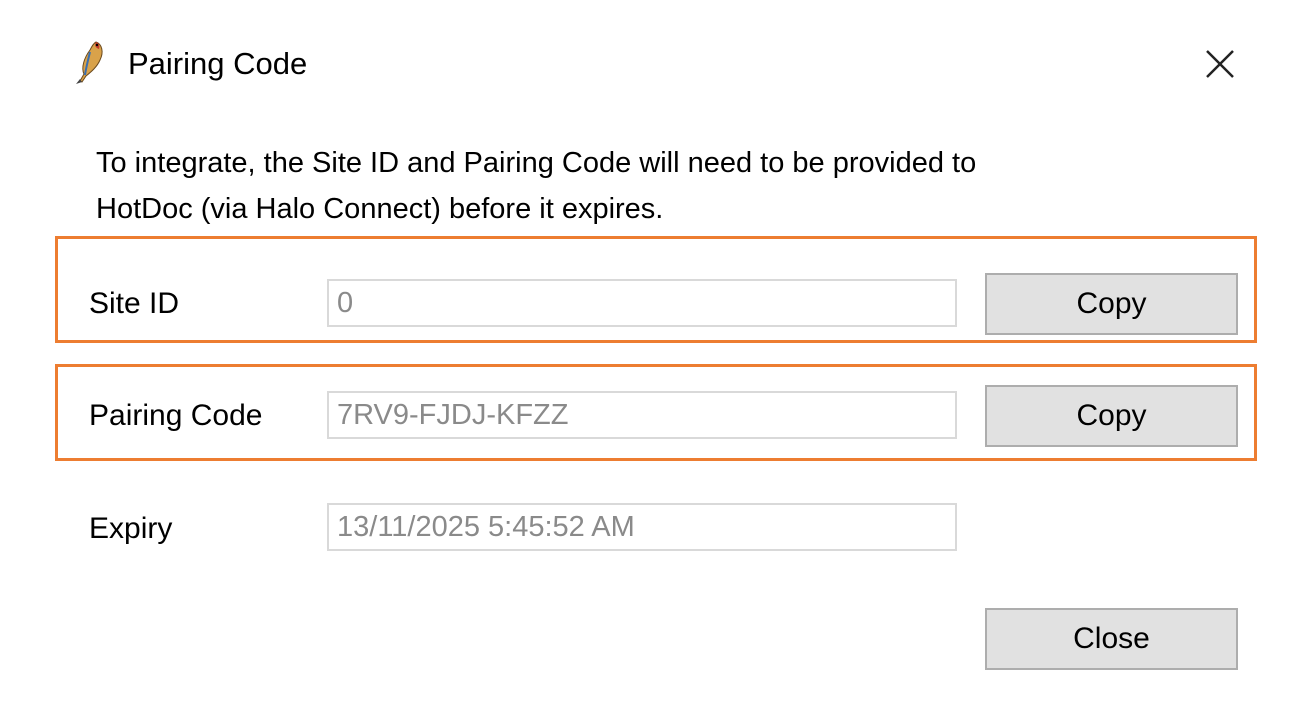 This screenshot has width=1293, height=703. I want to click on close-button: Close, so click(1111, 639).